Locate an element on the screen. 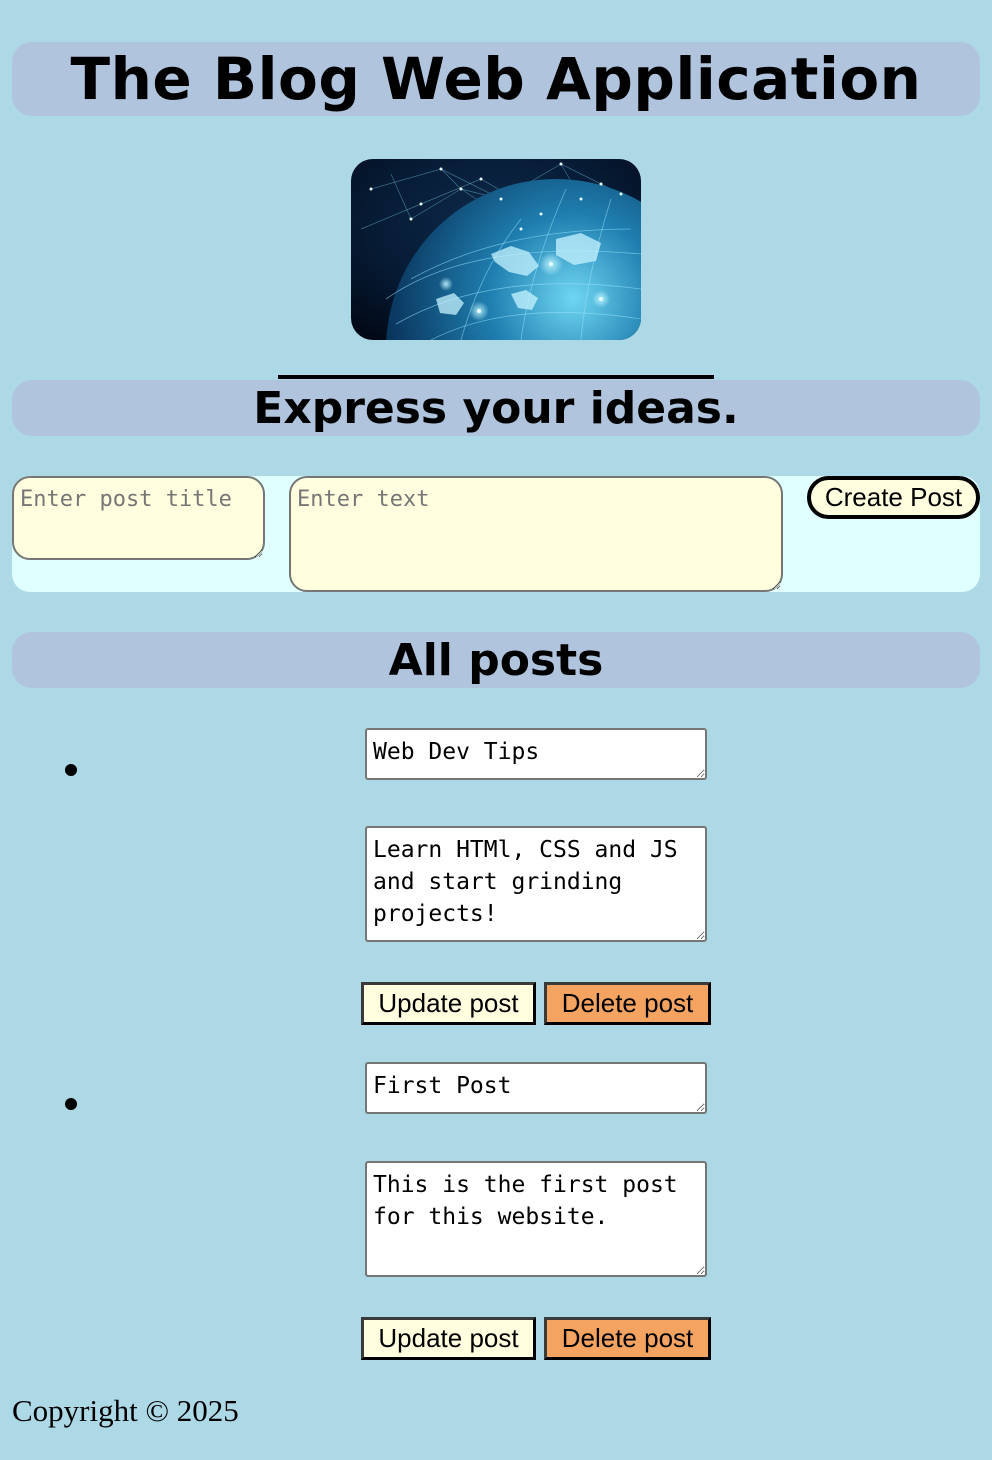 The image size is (992, 1460). footer-copyright: Copyright © 2025 is located at coordinates (125, 1410).